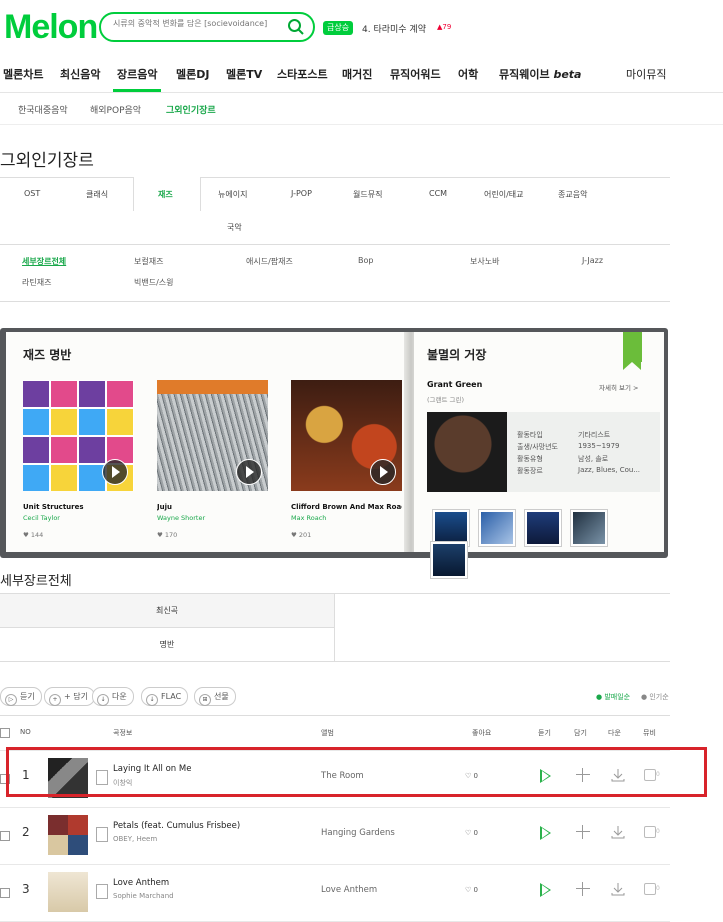 The width and height of the screenshot is (723, 922). What do you see at coordinates (198, 23) in the screenshot?
I see `search-input` at bounding box center [198, 23].